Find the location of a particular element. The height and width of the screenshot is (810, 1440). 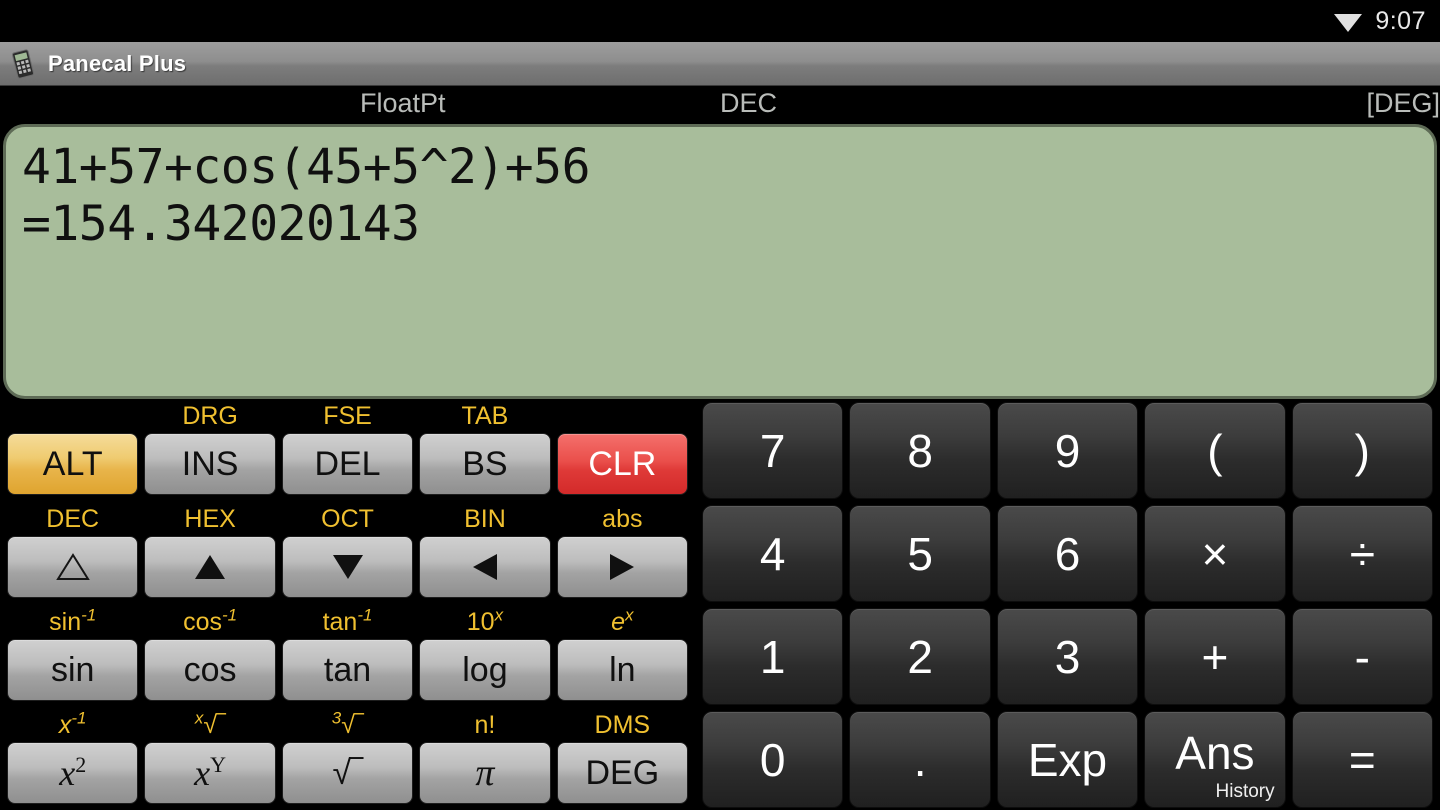

key-INS: INS is located at coordinates (210, 464).